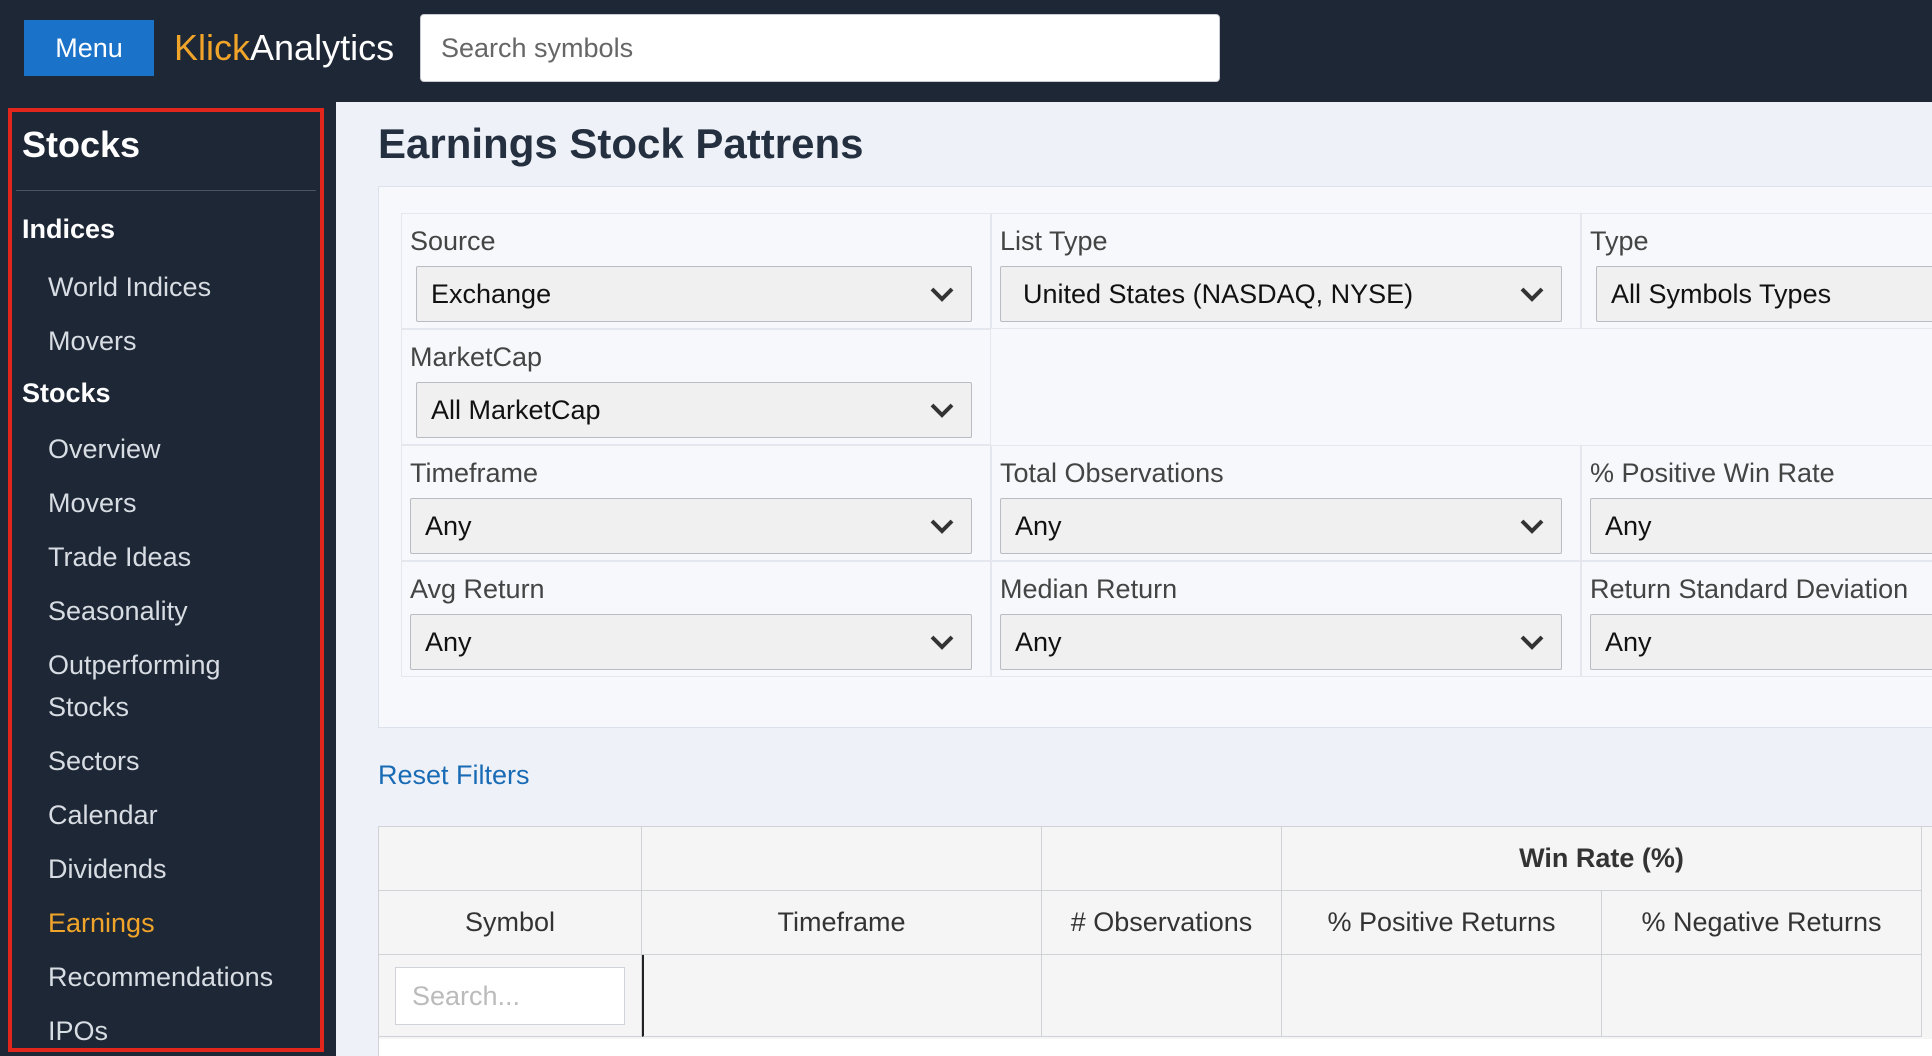  Describe the element at coordinates (510, 996) in the screenshot. I see `symbol-column-search` at that location.